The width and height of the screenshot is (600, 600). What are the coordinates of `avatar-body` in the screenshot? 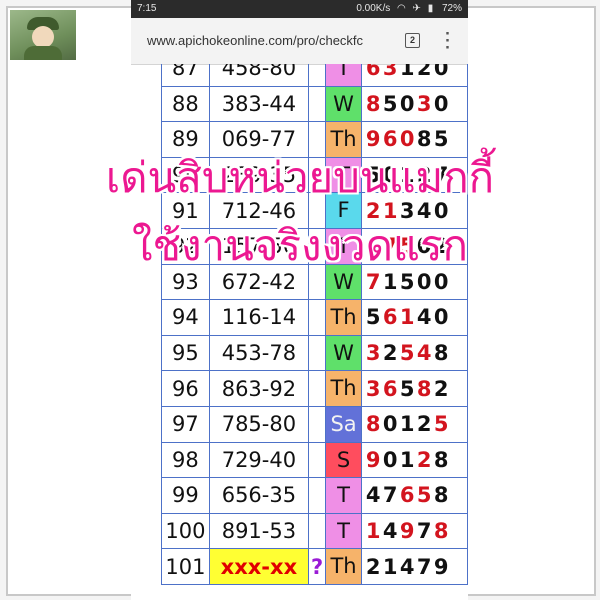 It's located at (43, 53).